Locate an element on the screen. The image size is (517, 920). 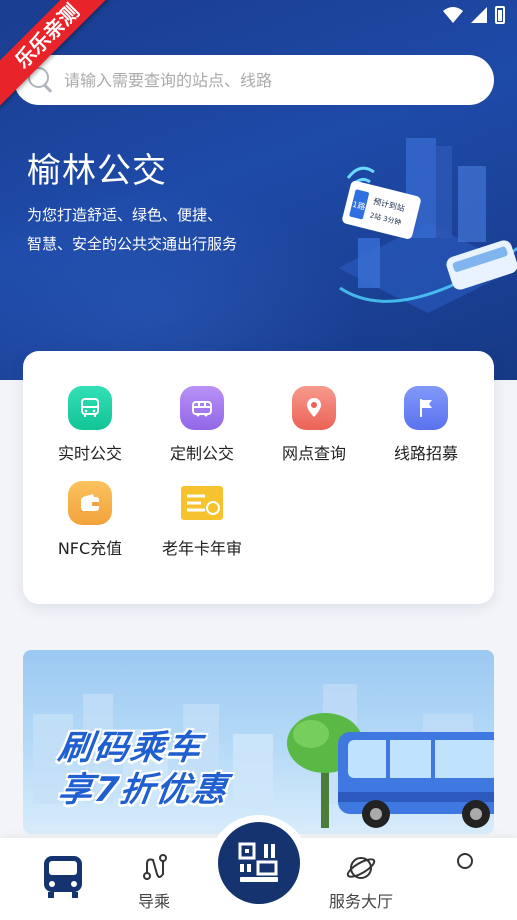
menu-label: NFC充值 is located at coordinates (90, 548).